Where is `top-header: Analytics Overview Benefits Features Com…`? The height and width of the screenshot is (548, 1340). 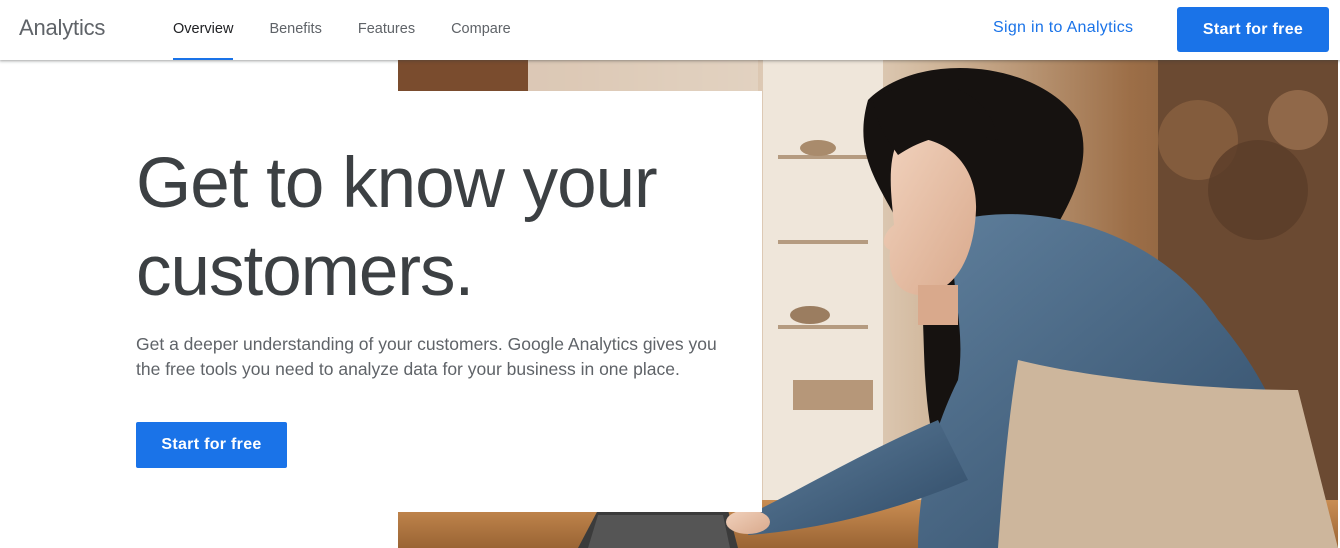 top-header: Analytics Overview Benefits Features Com… is located at coordinates (670, 30).